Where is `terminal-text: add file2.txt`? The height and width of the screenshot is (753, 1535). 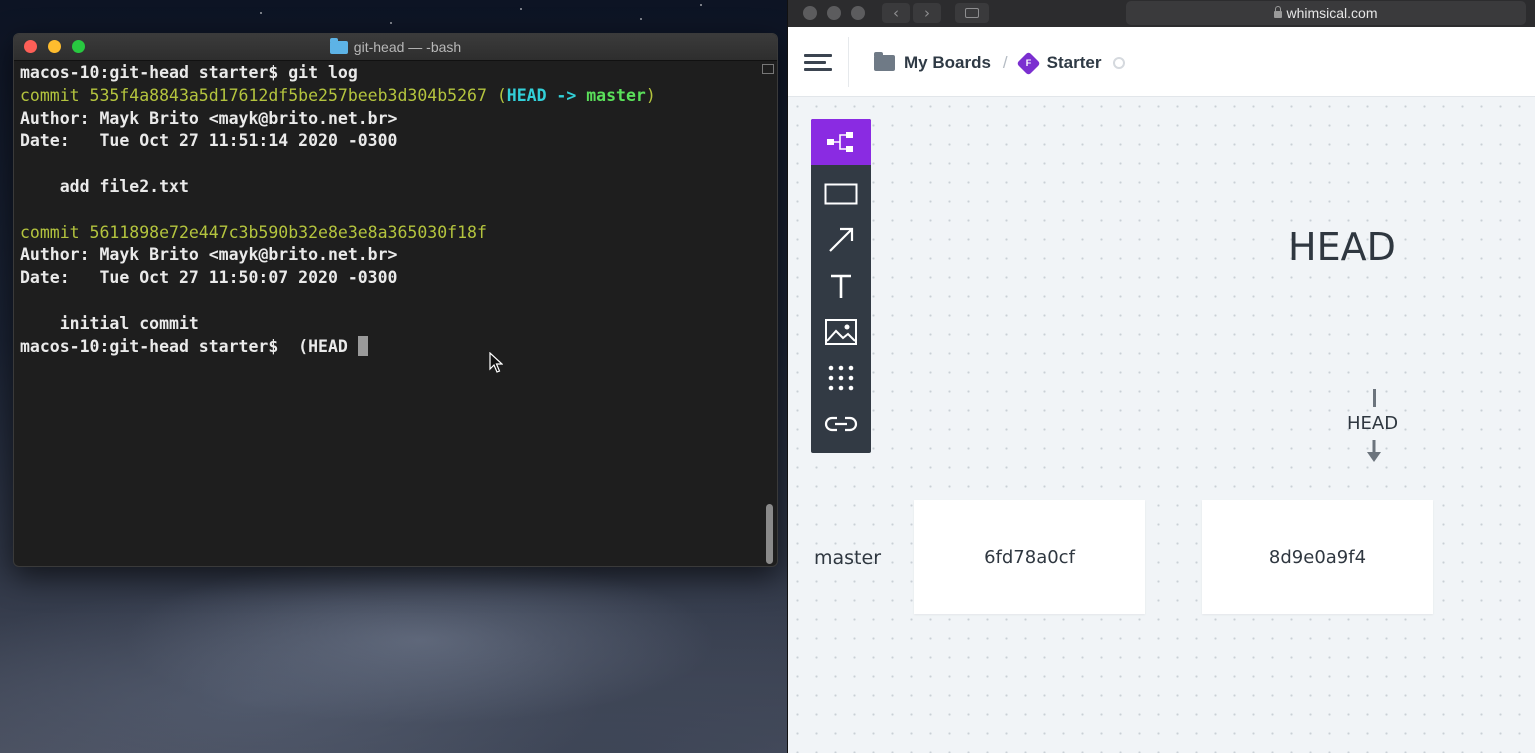 terminal-text: add file2.txt is located at coordinates (104, 186).